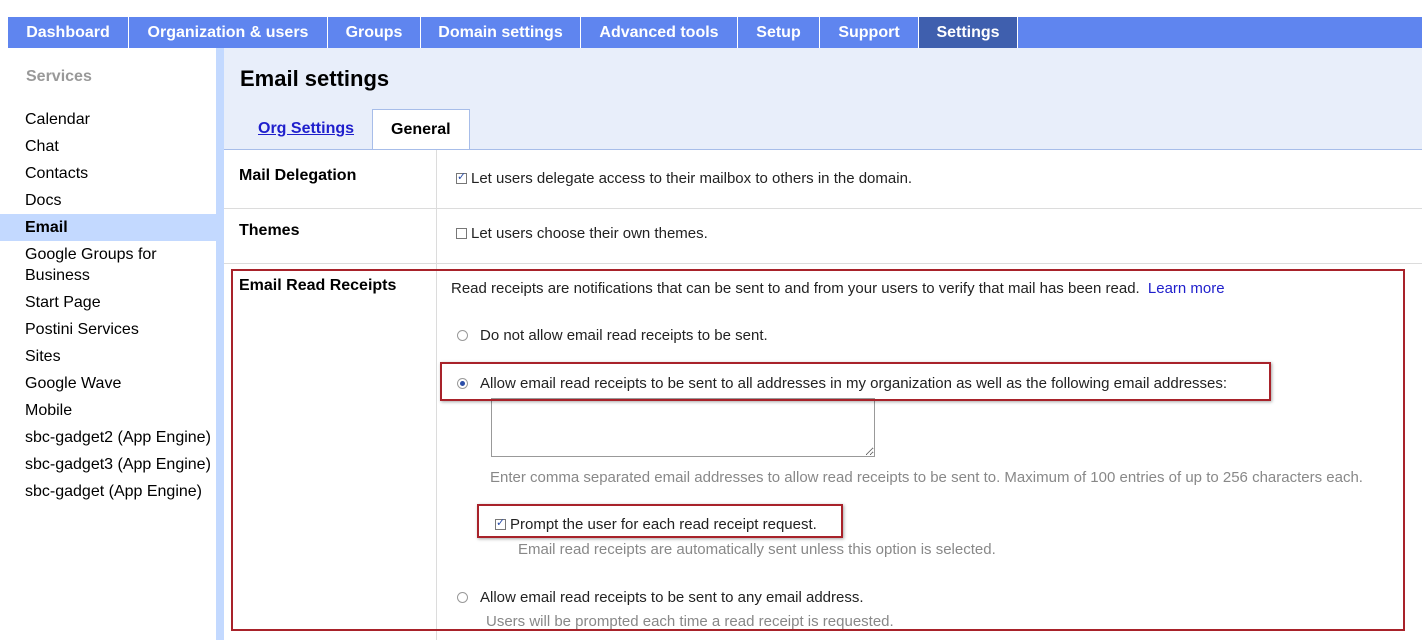  I want to click on nav-tab-dashboard: Dashboard, so click(68, 32).